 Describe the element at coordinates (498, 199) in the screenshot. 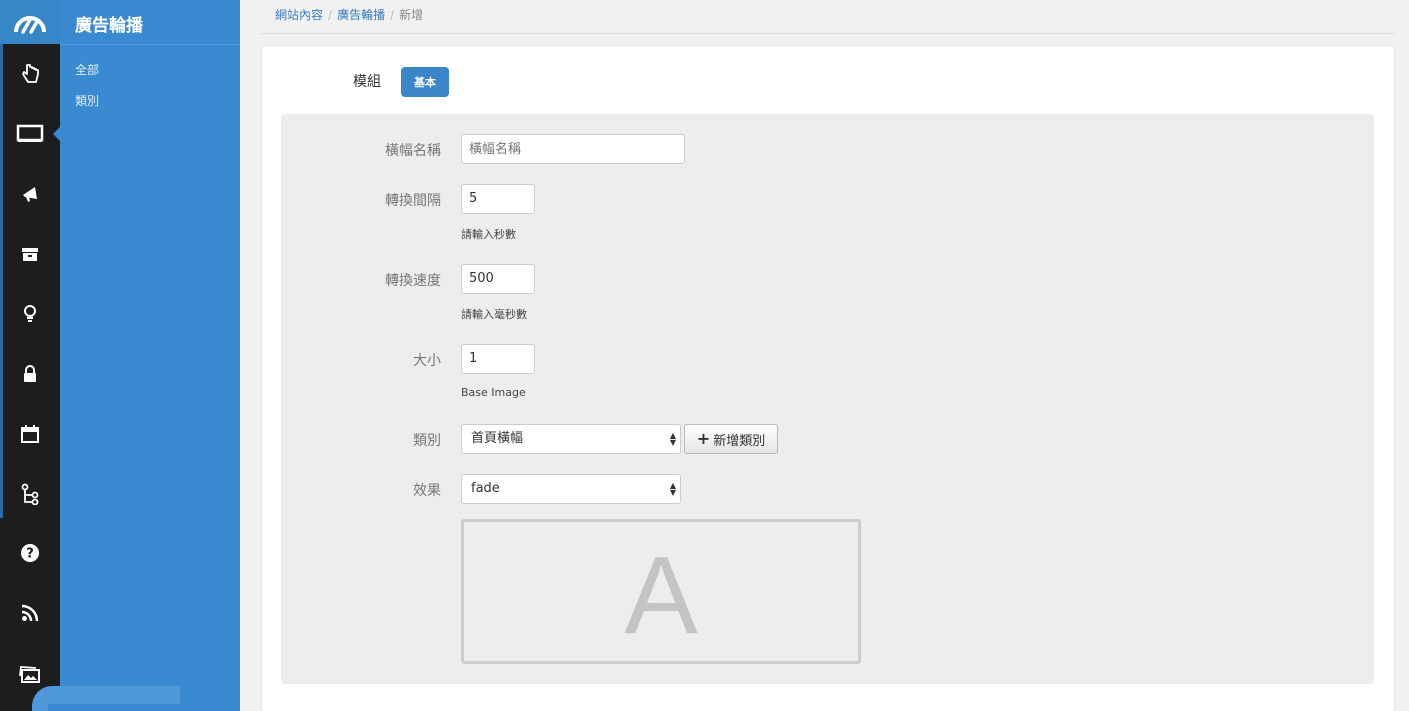

I see `interval-input: 5` at that location.